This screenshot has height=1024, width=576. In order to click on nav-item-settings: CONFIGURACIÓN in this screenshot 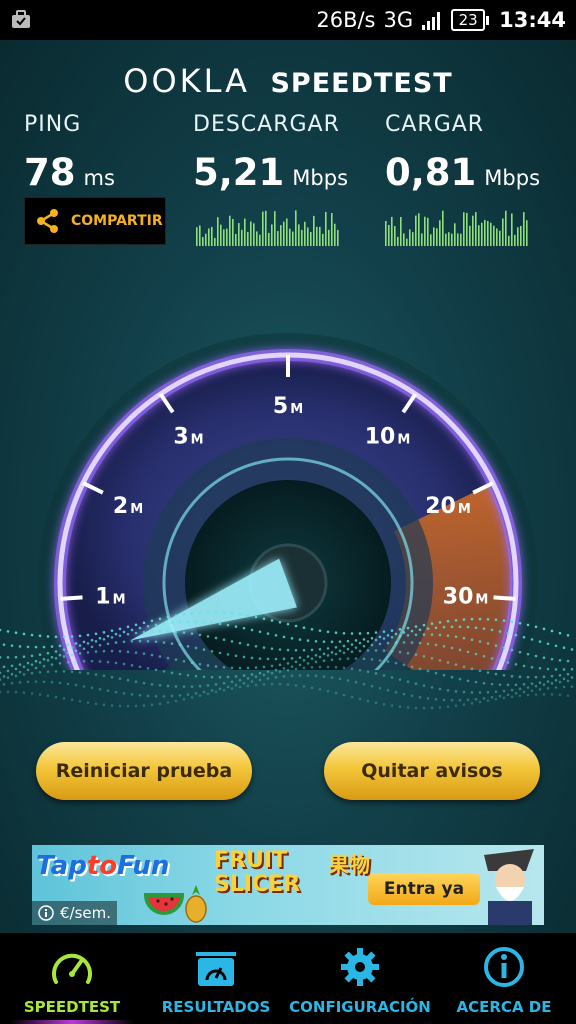, I will do `click(360, 978)`.